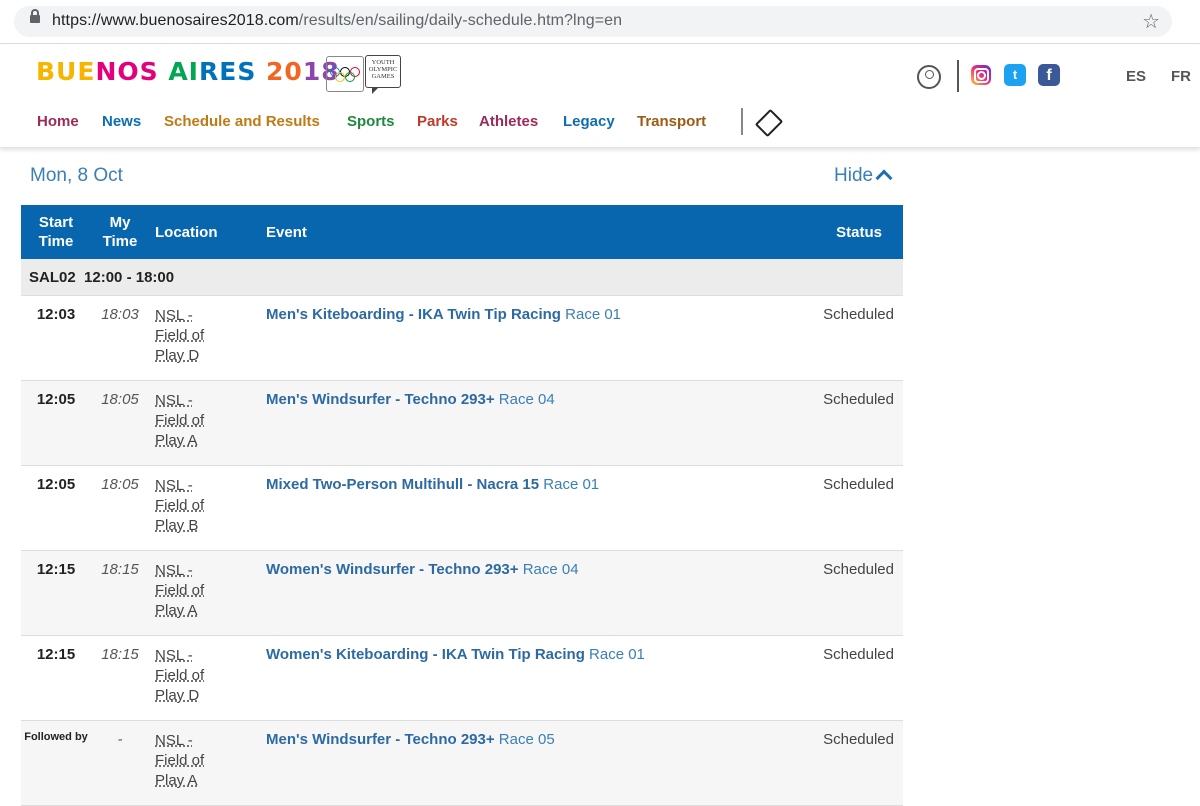 This screenshot has width=1200, height=806. I want to click on start-time: Followed by, so click(56, 763).